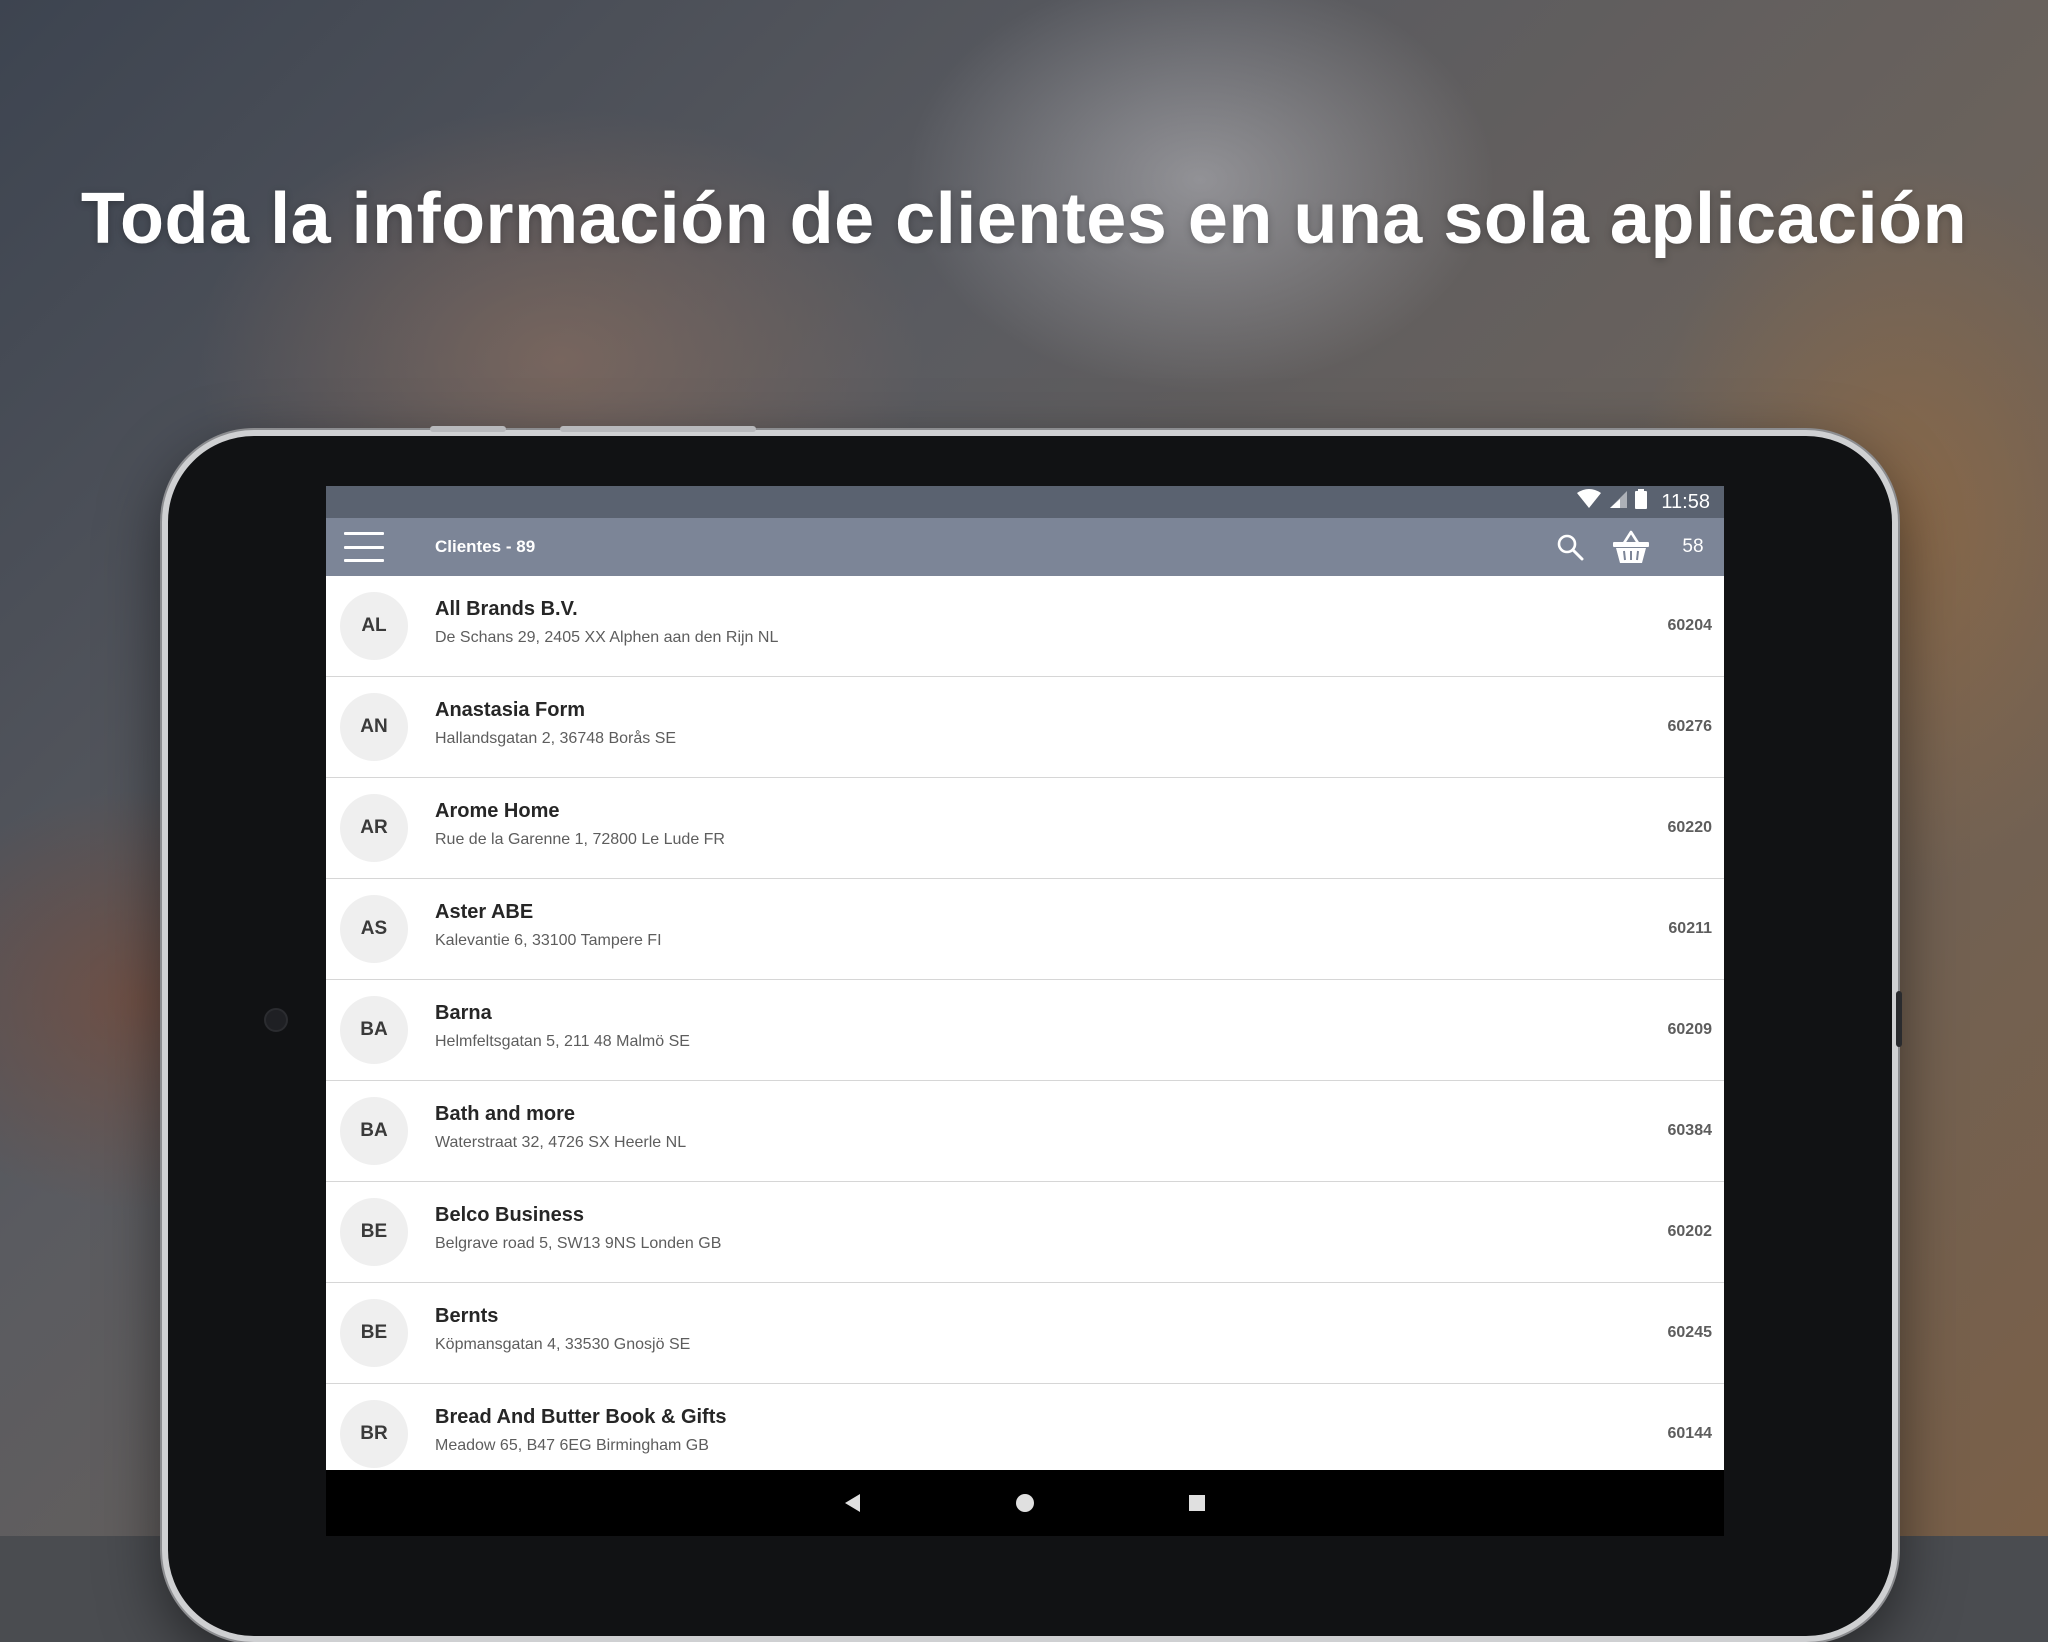  What do you see at coordinates (1690, 1029) in the screenshot?
I see `customer-code: 60209` at bounding box center [1690, 1029].